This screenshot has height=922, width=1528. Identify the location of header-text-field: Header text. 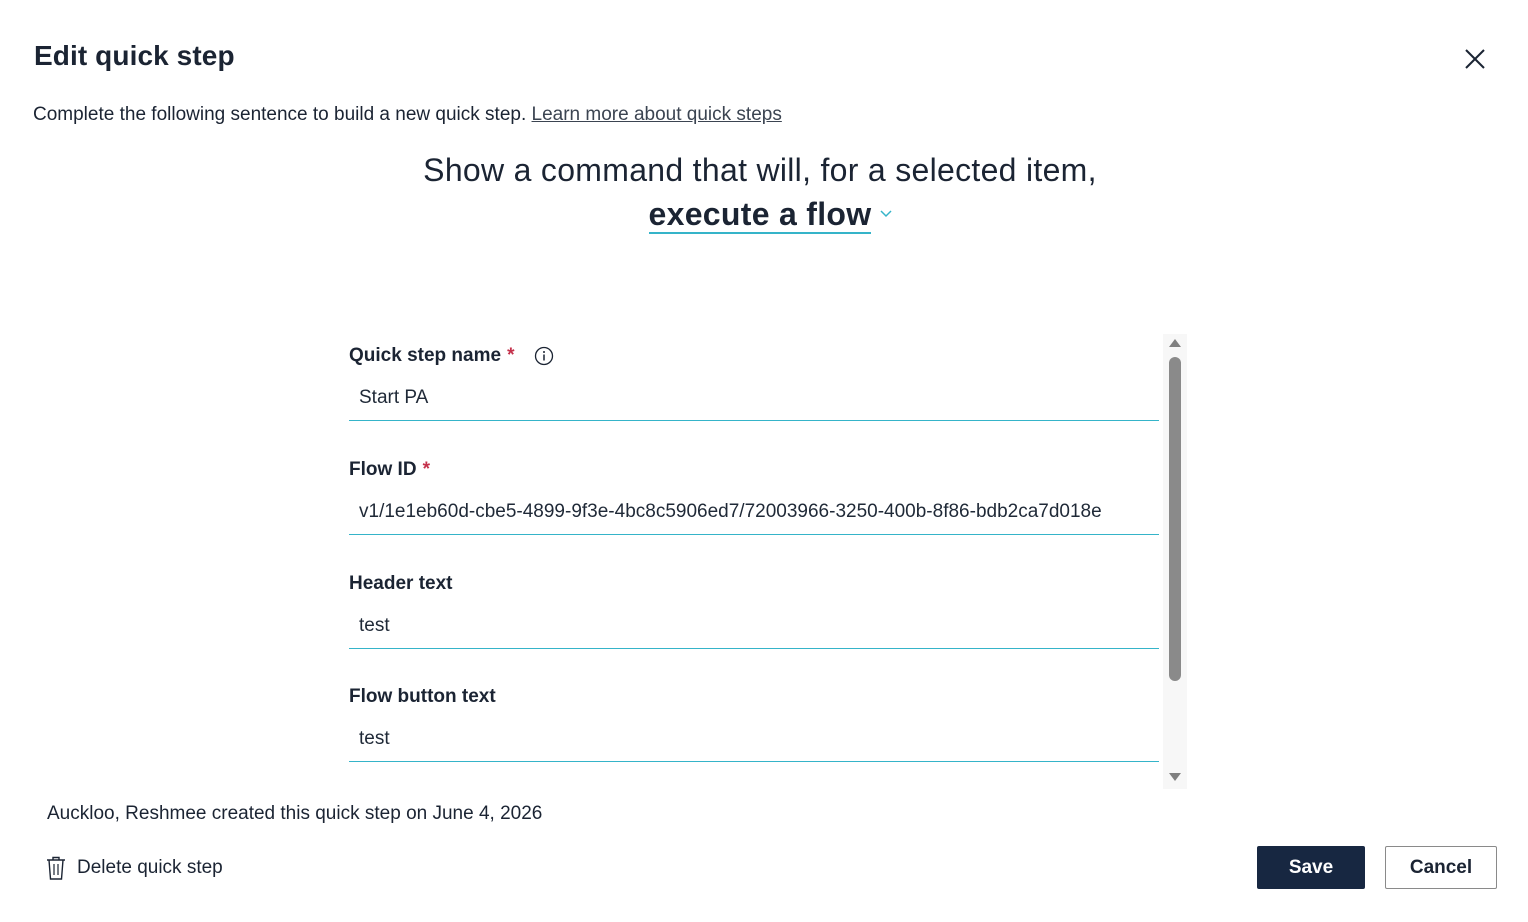
(754, 610).